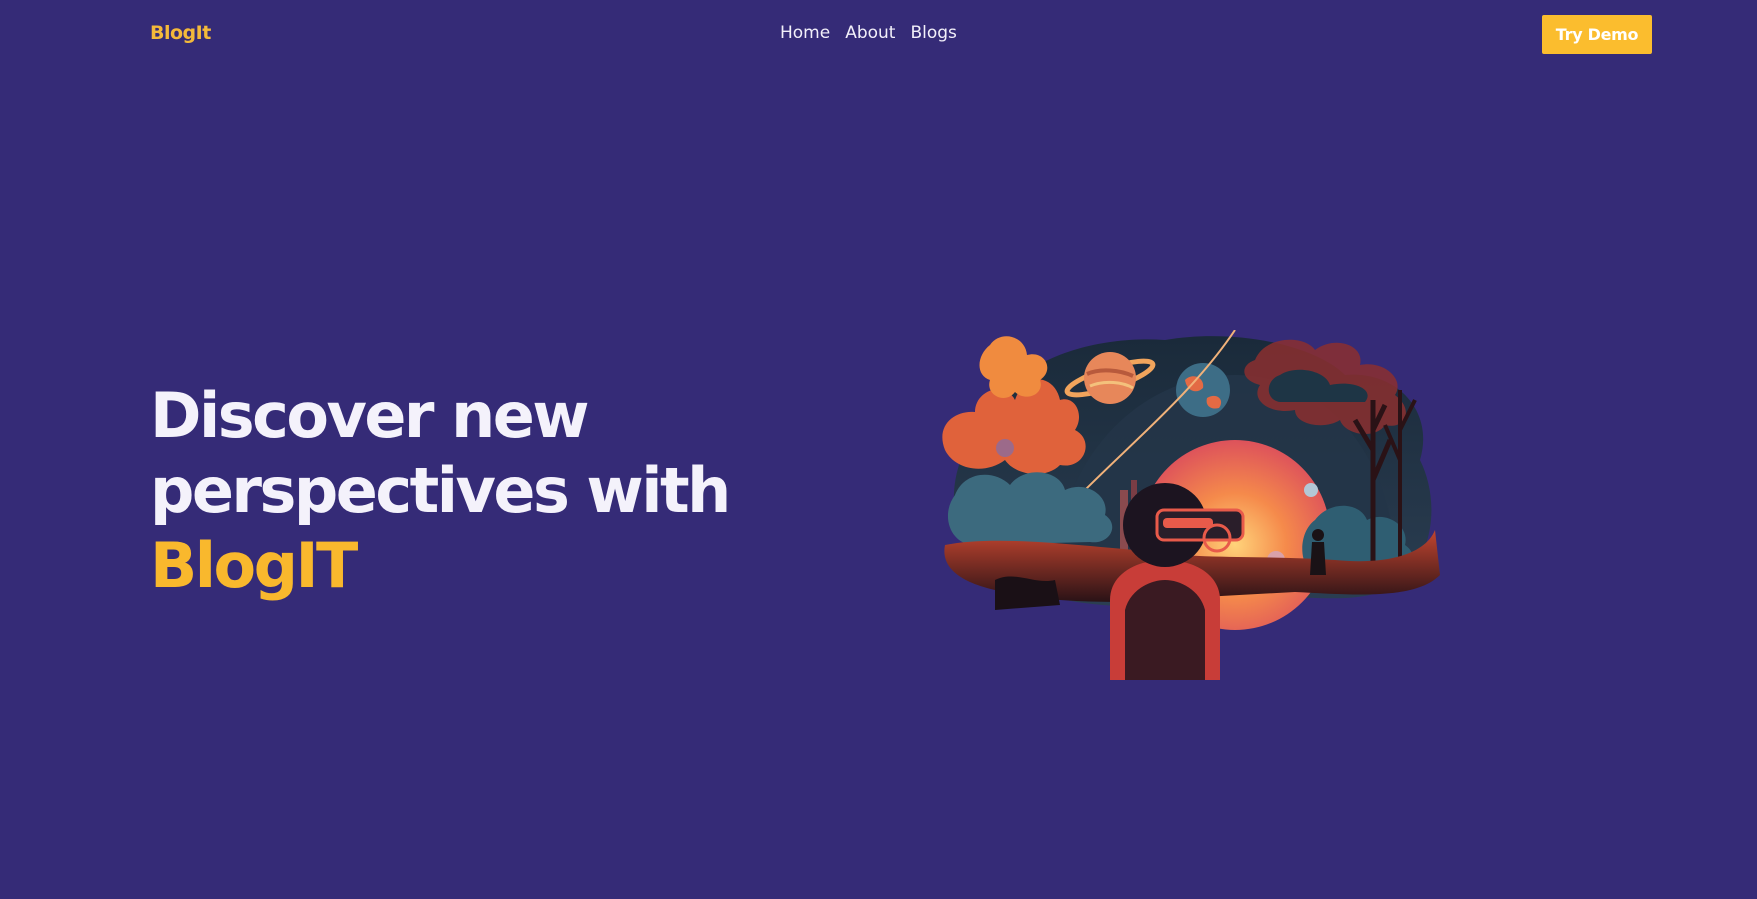 The width and height of the screenshot is (1757, 899). I want to click on navbar: BlogIt Home About Blogs Try Demo, so click(878, 35).